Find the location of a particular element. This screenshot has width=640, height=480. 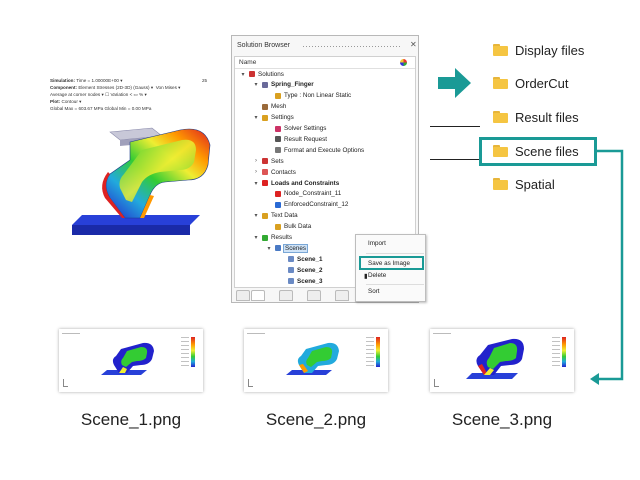

folder-ordercut: OrderCut is located at coordinates (530, 83).